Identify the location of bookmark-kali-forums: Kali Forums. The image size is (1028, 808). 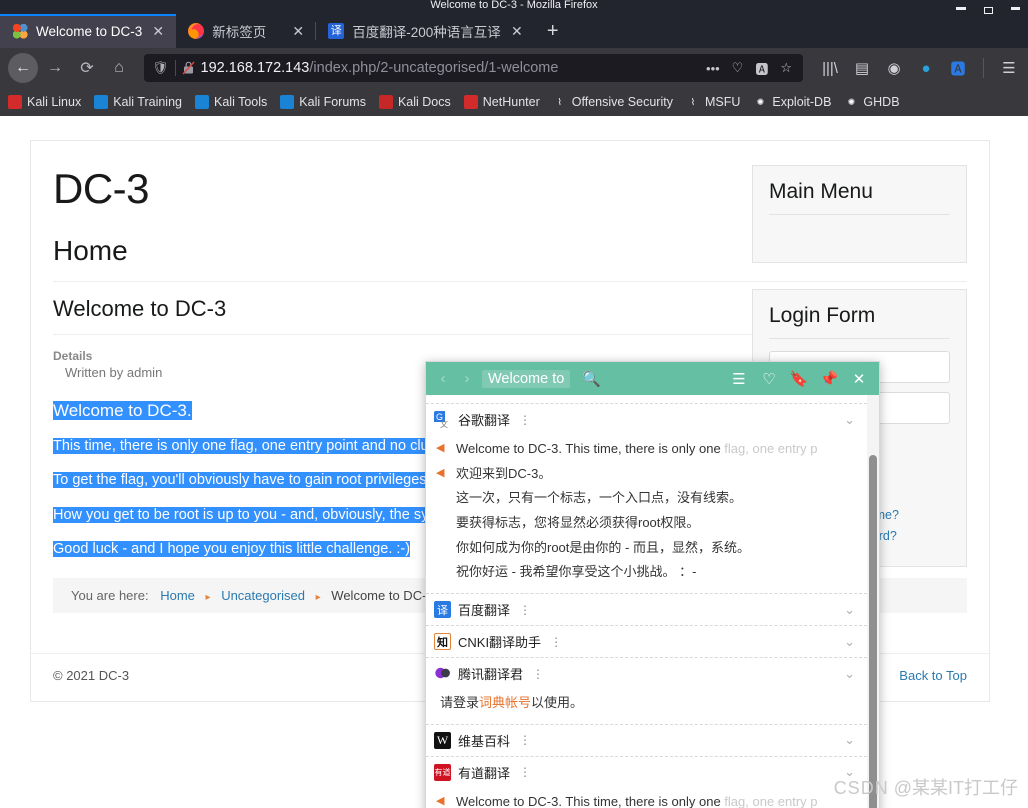
(323, 102).